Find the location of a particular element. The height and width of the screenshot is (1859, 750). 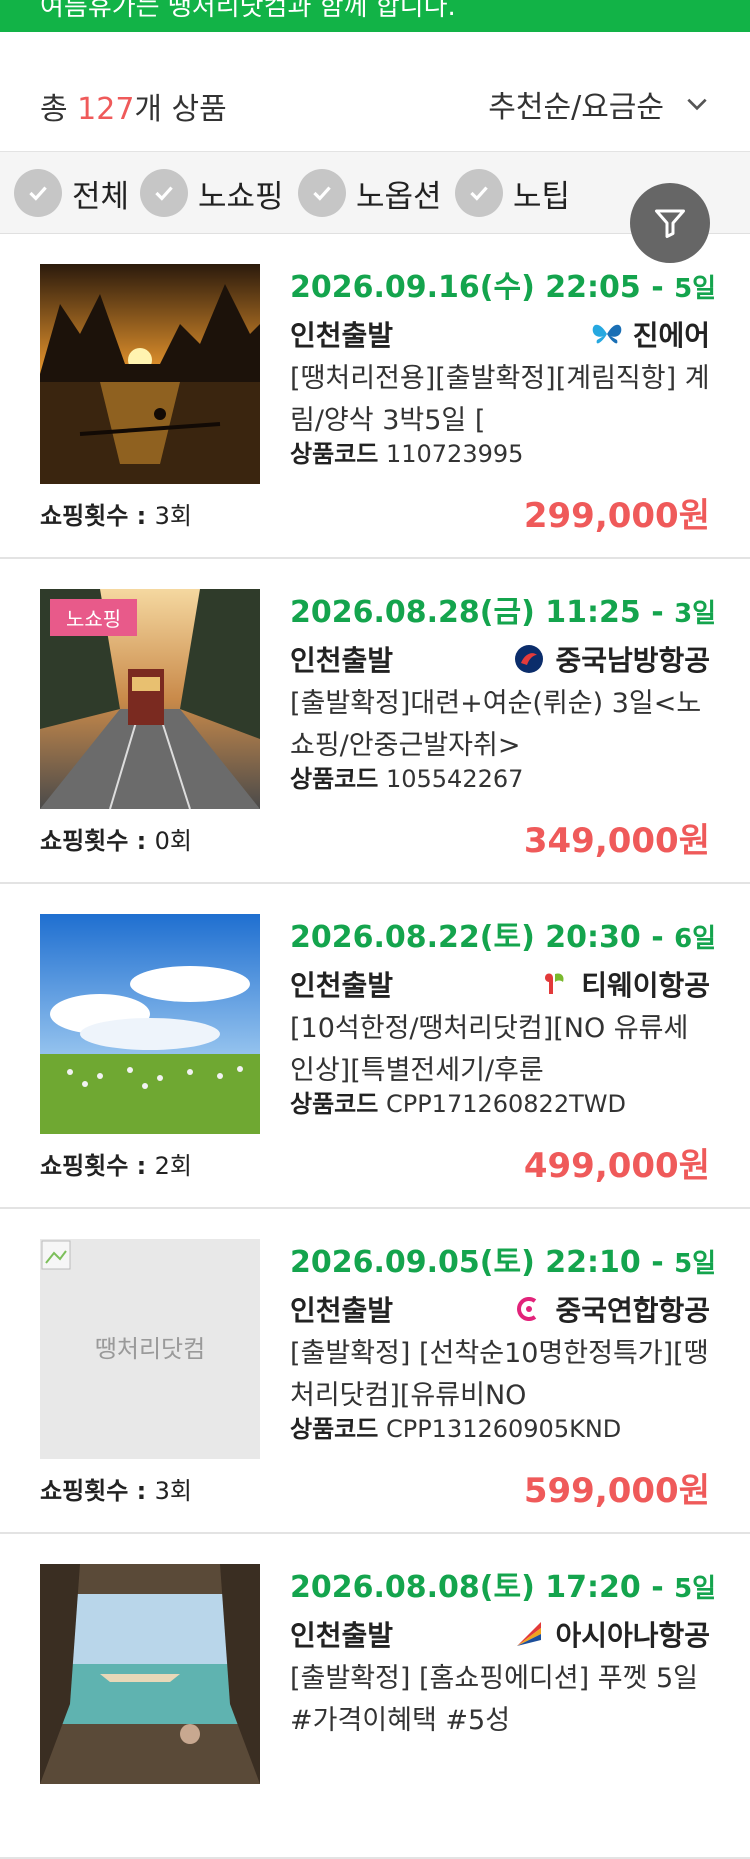

product-thumbnail: 노쇼핑 is located at coordinates (150, 699).